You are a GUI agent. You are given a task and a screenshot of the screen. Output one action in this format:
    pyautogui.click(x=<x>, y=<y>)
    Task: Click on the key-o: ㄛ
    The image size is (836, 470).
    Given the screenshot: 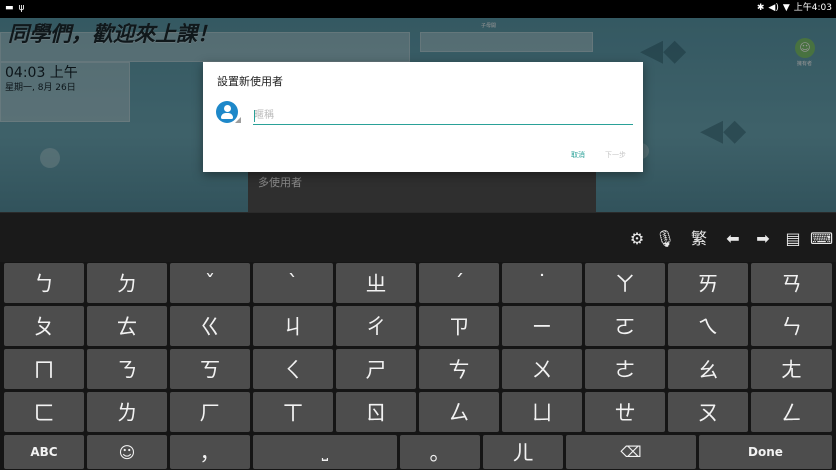 What is the action you would take?
    pyautogui.click(x=625, y=326)
    